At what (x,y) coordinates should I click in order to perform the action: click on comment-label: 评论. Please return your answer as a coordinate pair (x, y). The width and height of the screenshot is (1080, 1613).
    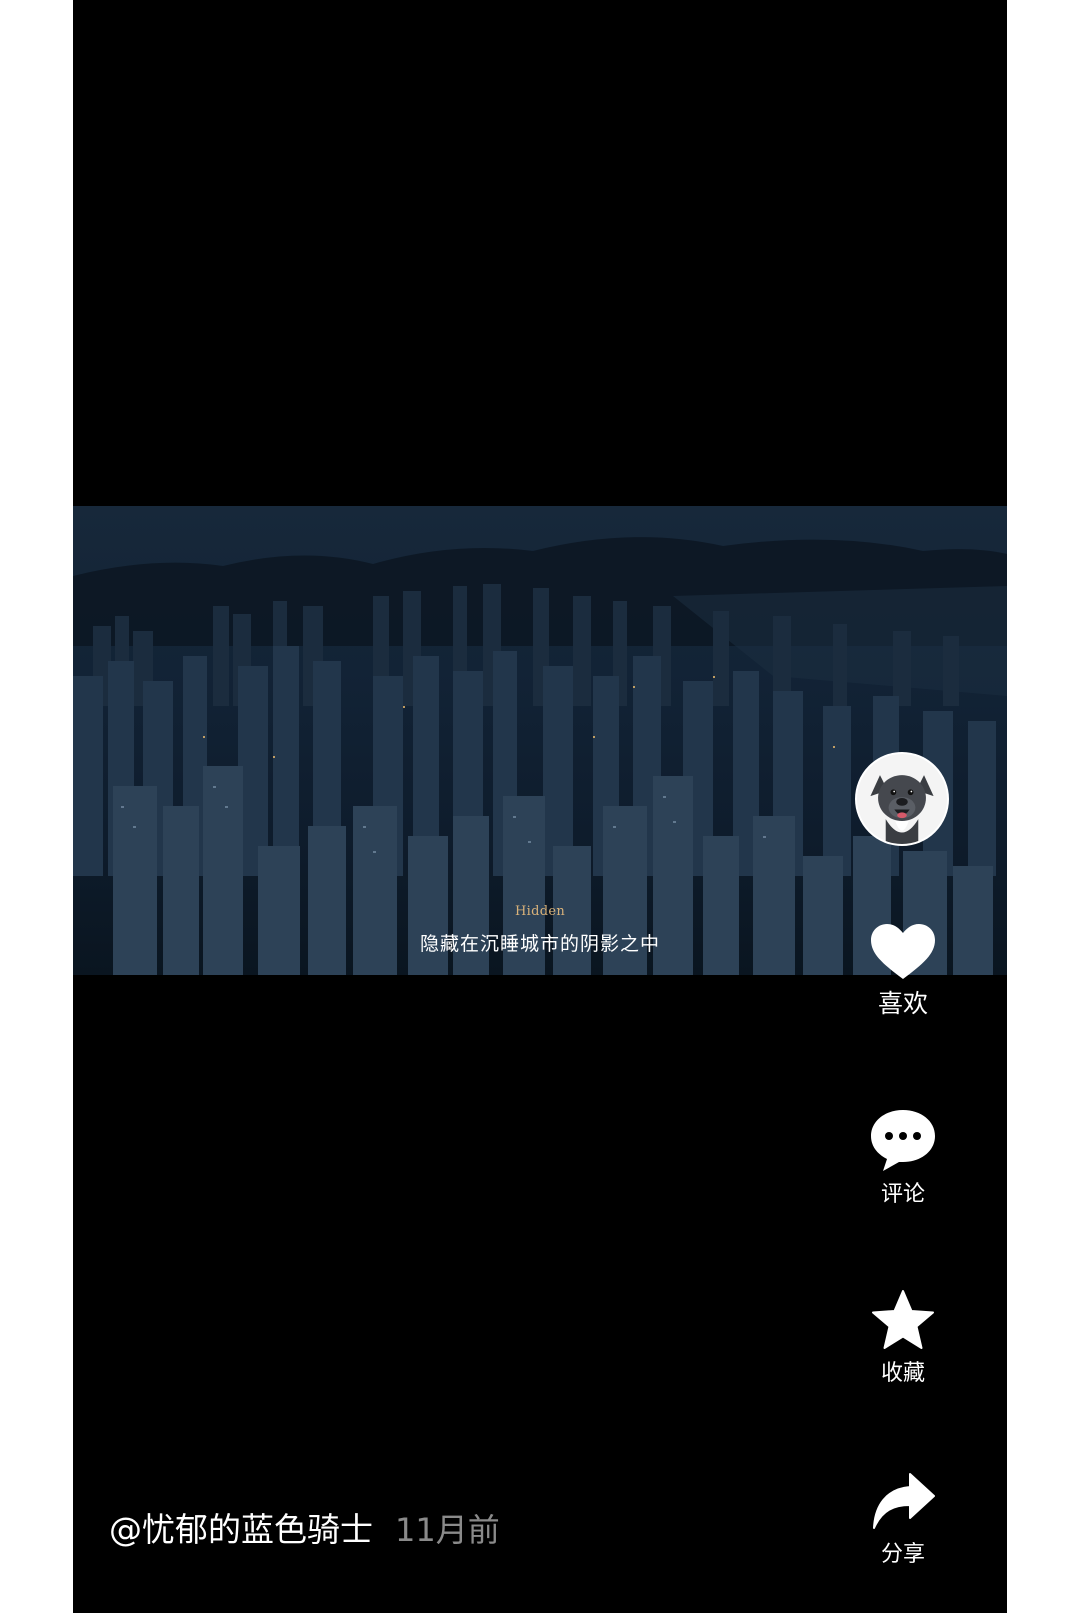
    Looking at the image, I should click on (902, 1194).